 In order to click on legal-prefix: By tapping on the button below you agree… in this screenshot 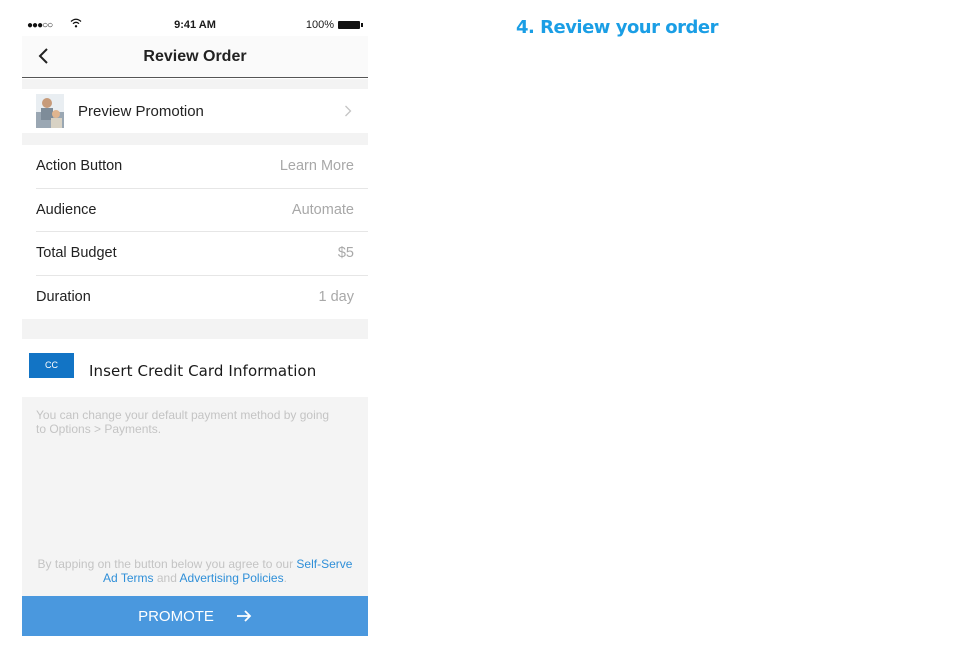, I will do `click(167, 564)`.